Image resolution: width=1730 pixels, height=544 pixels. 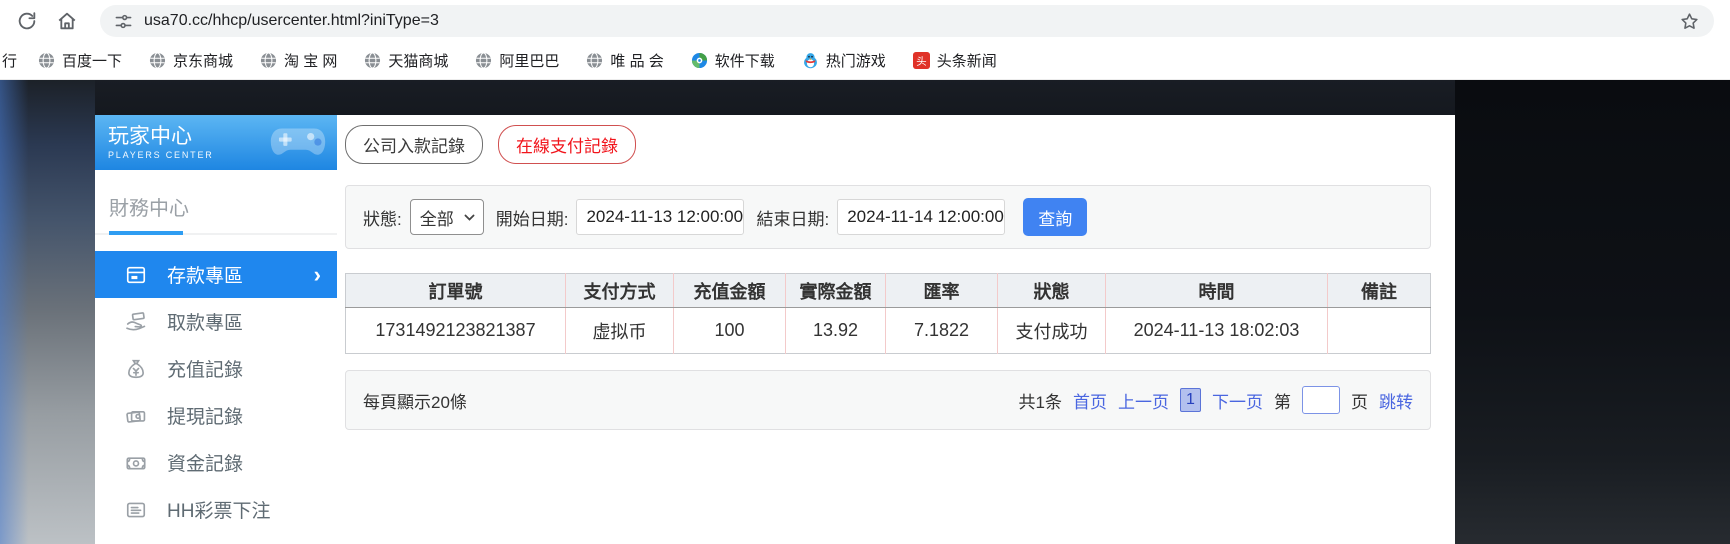 I want to click on bookmark-label: 淘 宝 网, so click(x=311, y=61).